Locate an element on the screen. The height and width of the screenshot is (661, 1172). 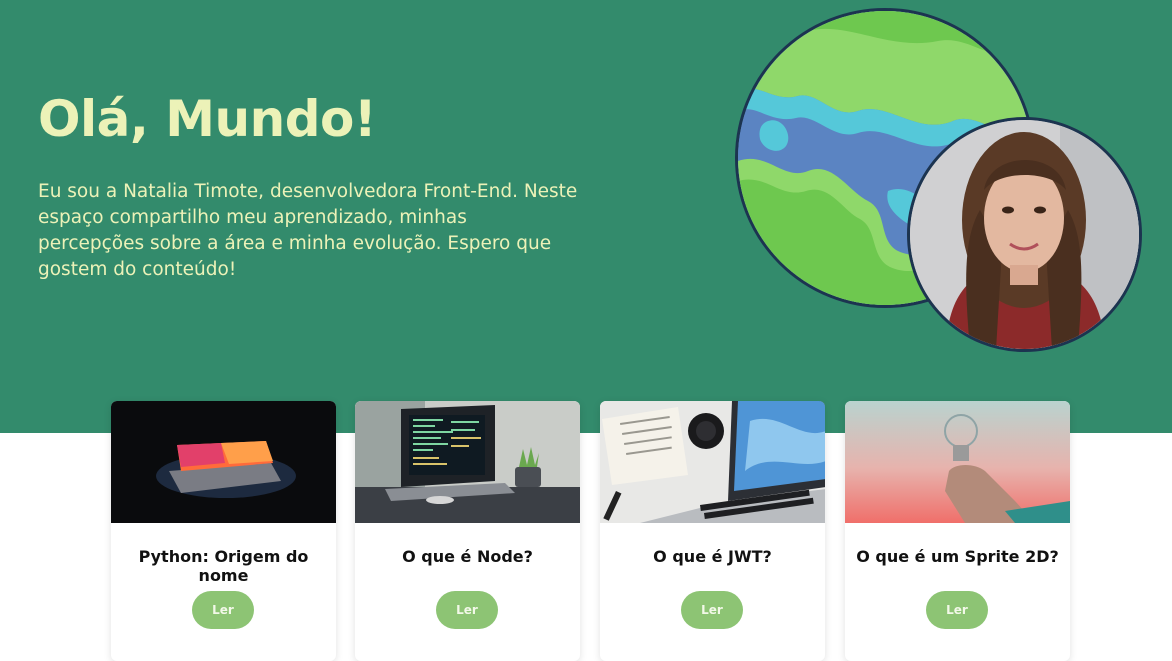
hero-title: Olá, Mundo! is located at coordinates (207, 119).